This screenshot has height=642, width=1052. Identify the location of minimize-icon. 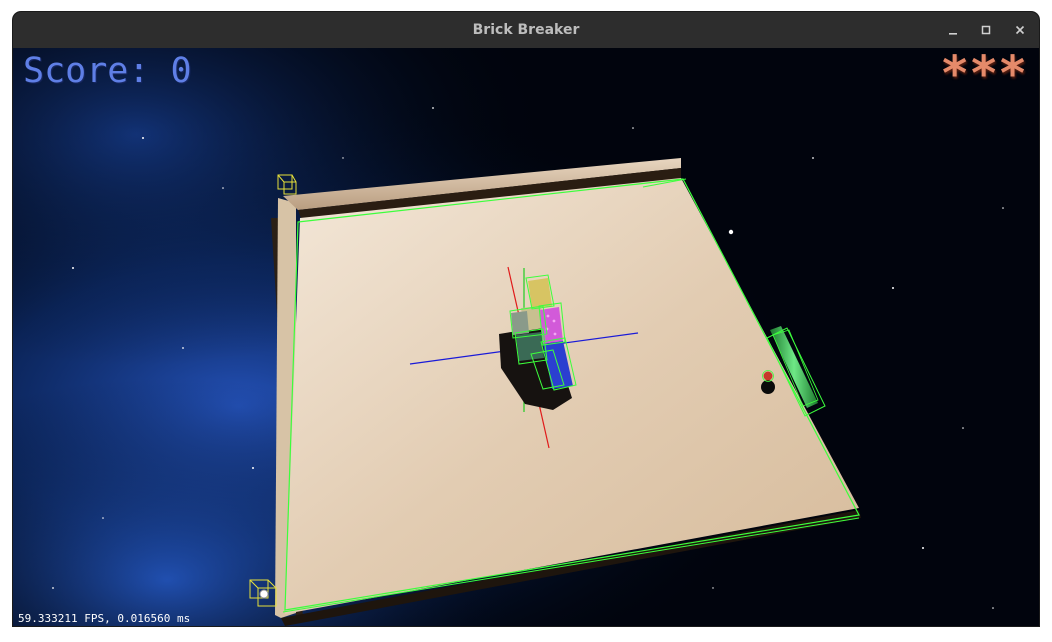
(953, 34).